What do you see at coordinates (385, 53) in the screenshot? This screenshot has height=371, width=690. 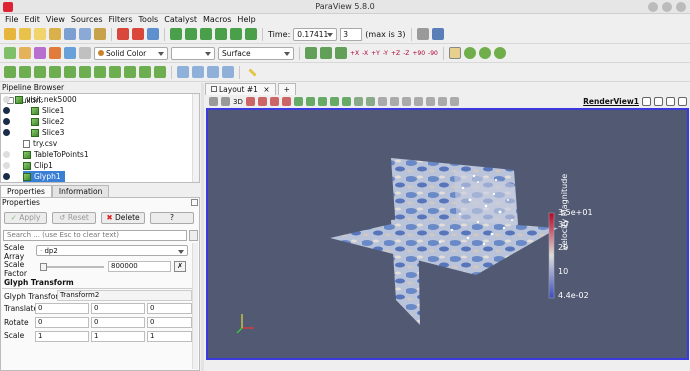 I see `set-view-minus-y-button: -Y` at bounding box center [385, 53].